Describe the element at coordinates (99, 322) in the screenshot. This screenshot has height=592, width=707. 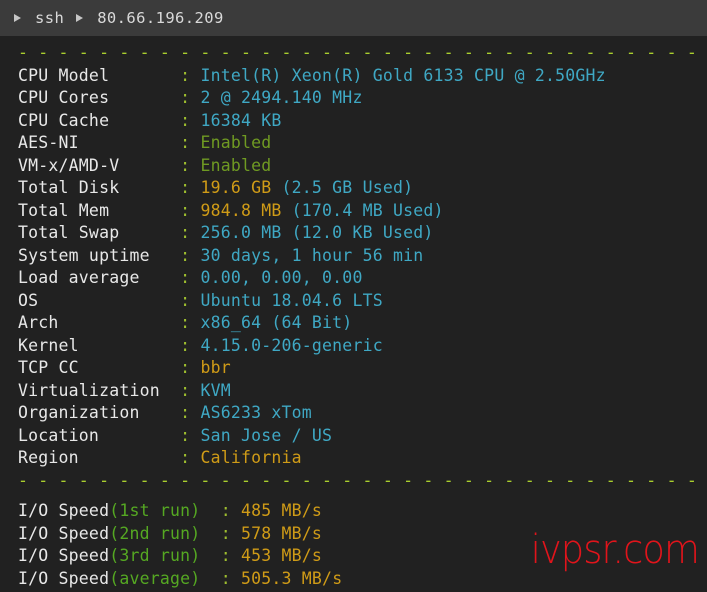
I see `info-label: Arch` at that location.